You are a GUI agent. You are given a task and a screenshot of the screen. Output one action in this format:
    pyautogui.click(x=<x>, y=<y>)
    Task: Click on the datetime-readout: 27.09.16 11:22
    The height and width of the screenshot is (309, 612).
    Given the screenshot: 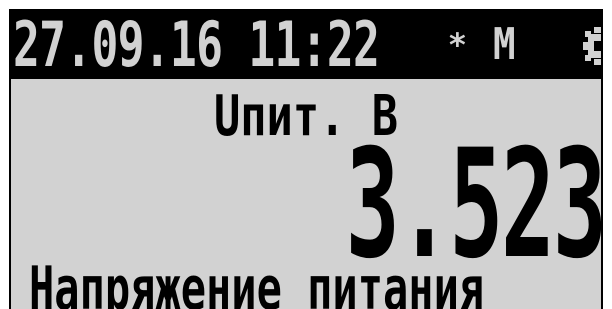 What is the action you would take?
    pyautogui.click(x=196, y=45)
    